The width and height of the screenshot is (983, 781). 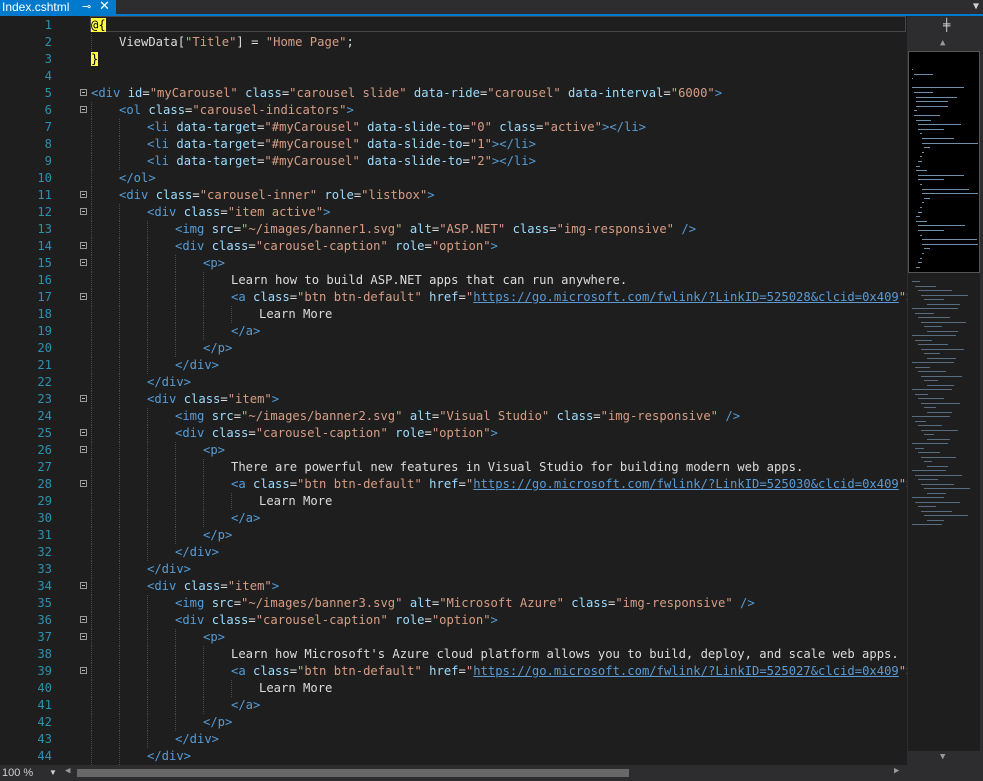 What do you see at coordinates (453, 756) in the screenshot?
I see `code-line: 44 </div>` at bounding box center [453, 756].